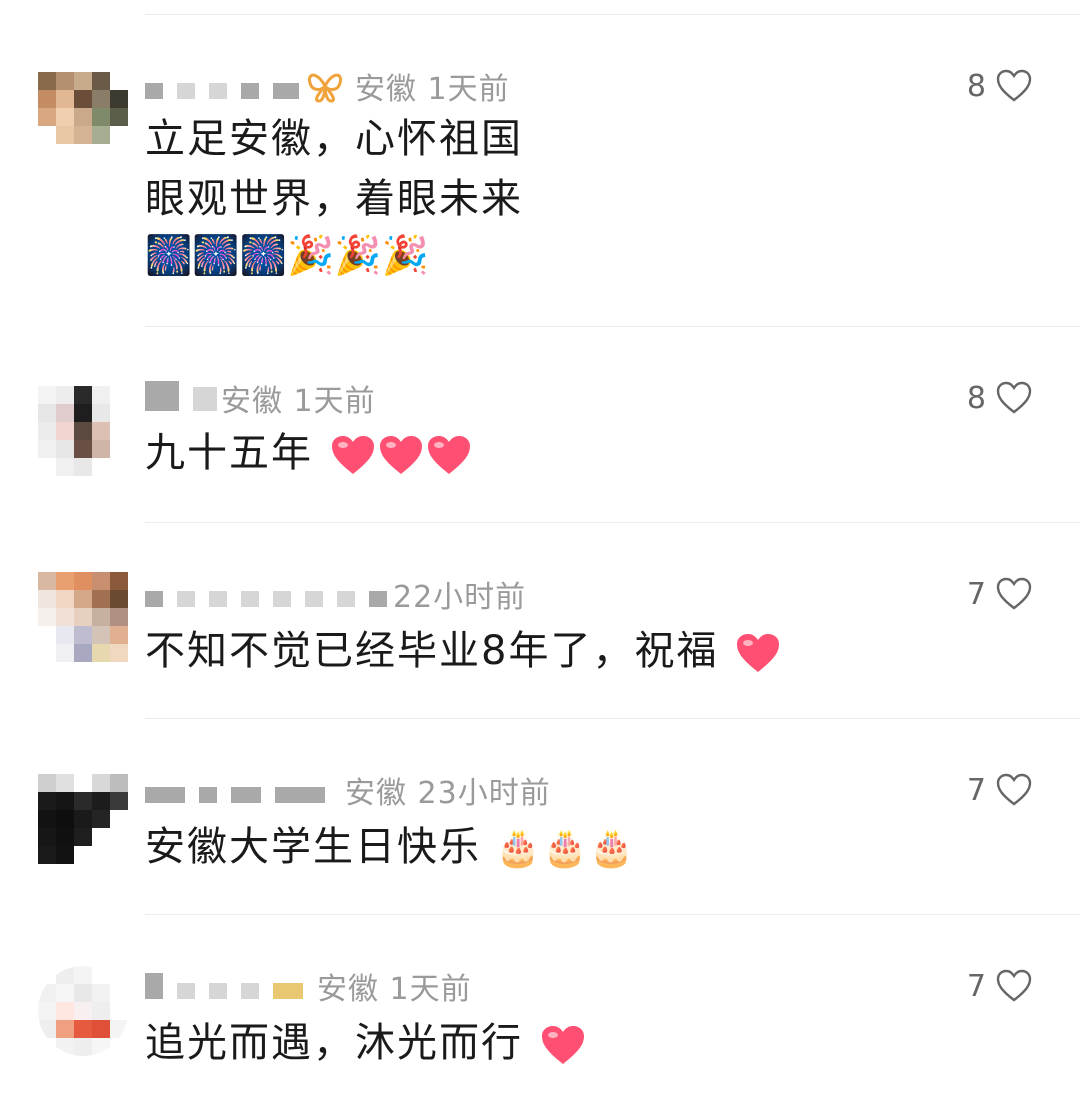 This screenshot has height=1110, width=1080. Describe the element at coordinates (448, 793) in the screenshot. I see `location-time: 安徽 23小时前` at that location.